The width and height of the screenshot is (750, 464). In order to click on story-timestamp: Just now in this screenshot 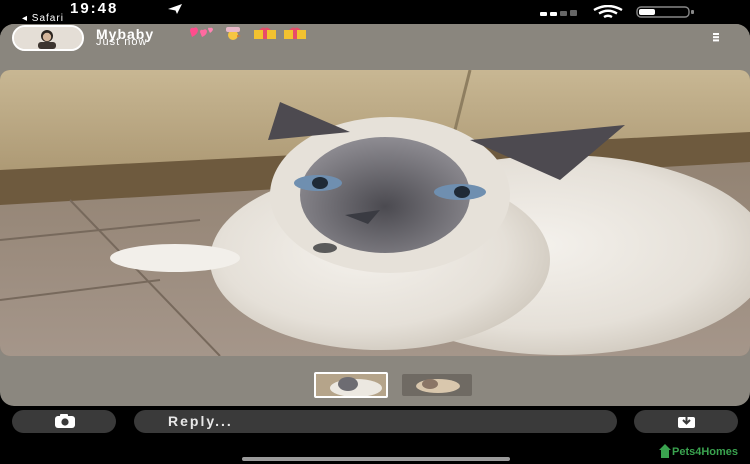, I will do `click(122, 42)`.